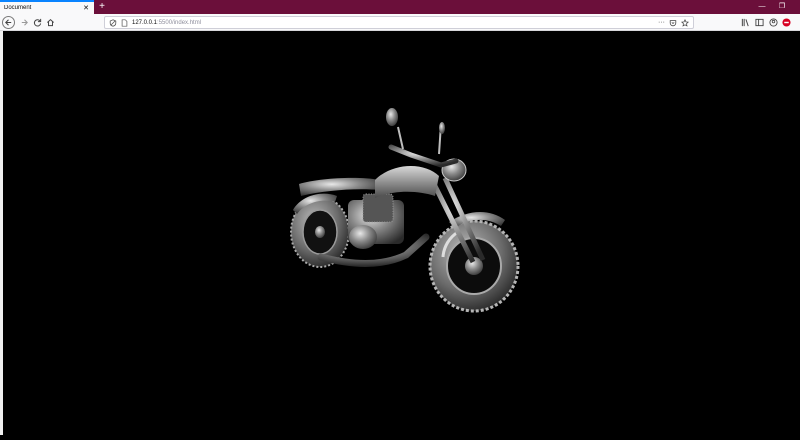 This screenshot has height=440, width=800. I want to click on page-actions-menu-icon: ···, so click(661, 22).